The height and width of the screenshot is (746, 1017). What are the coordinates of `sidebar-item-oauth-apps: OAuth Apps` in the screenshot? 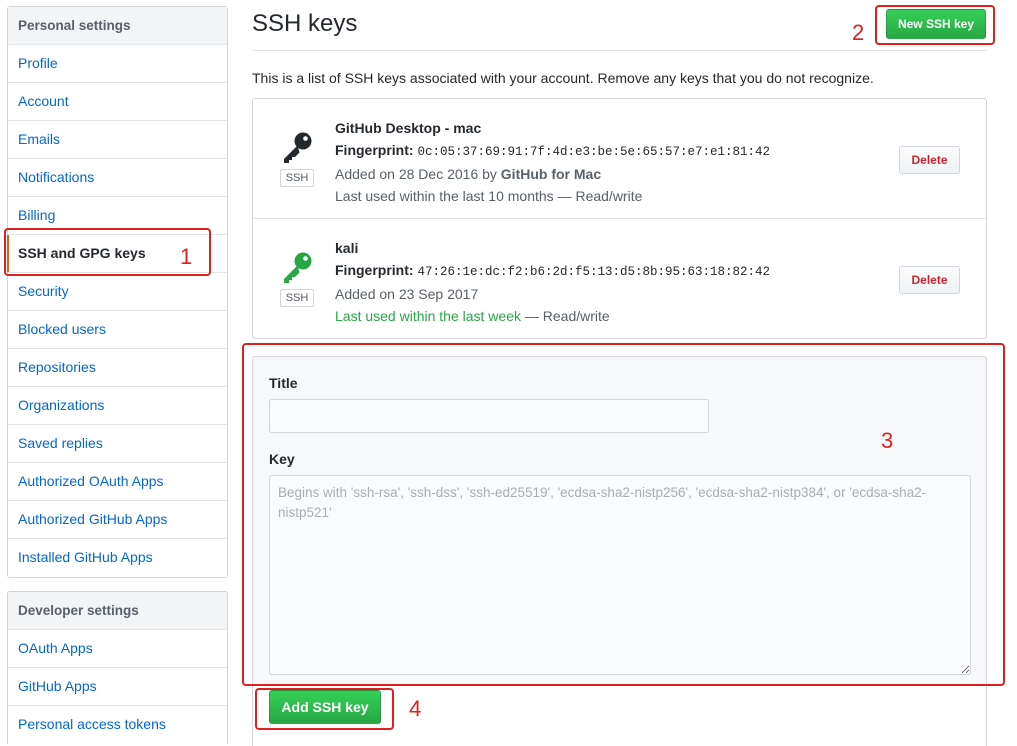 It's located at (117, 649).